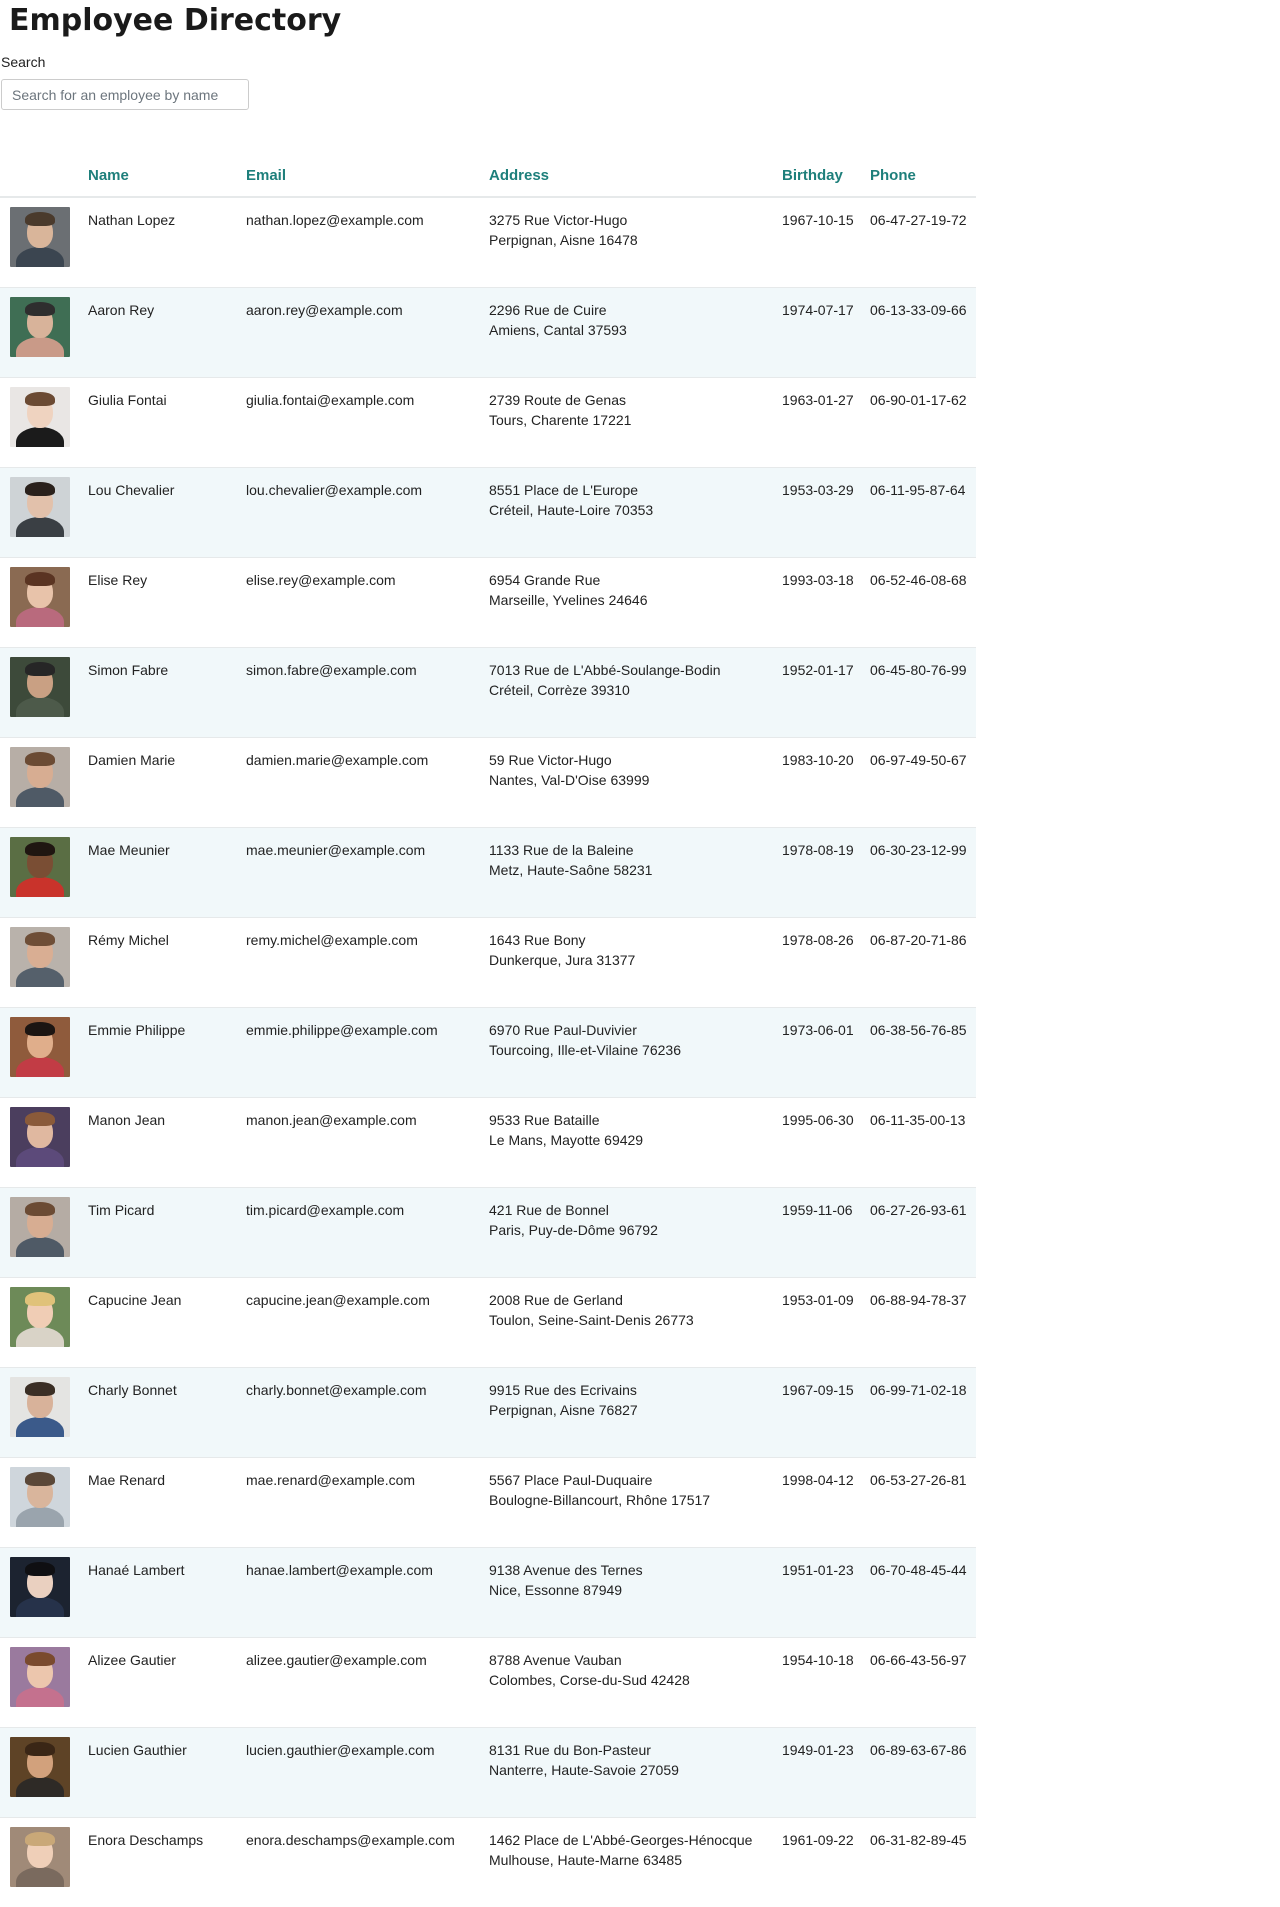 This screenshot has width=1280, height=1907. What do you see at coordinates (635, 1860) in the screenshot?
I see `address-city: Mulhouse, Haute-Marne 63485` at bounding box center [635, 1860].